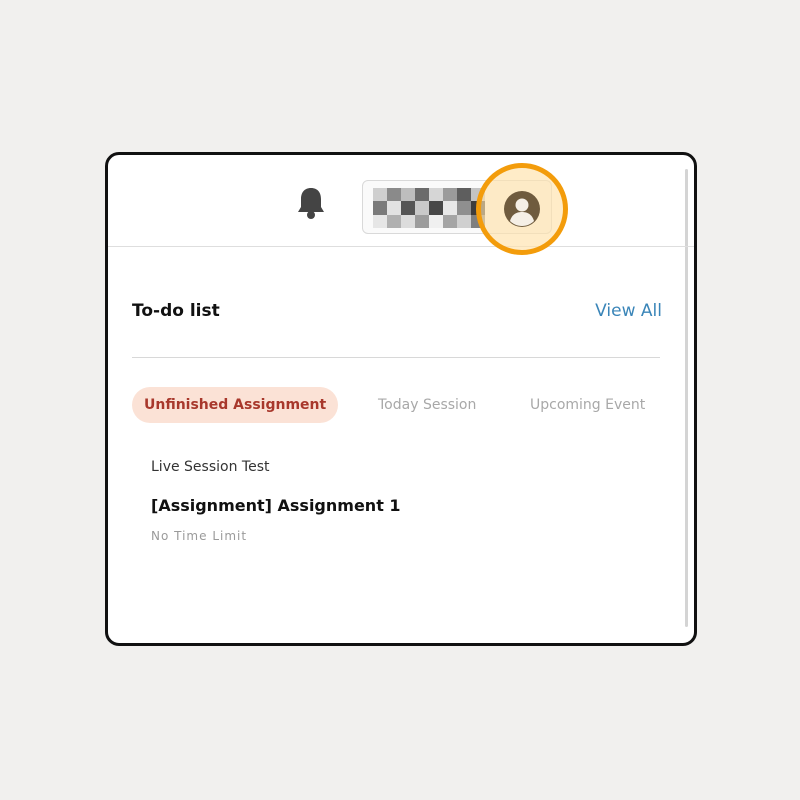  What do you see at coordinates (311, 203) in the screenshot?
I see `bell-icon` at bounding box center [311, 203].